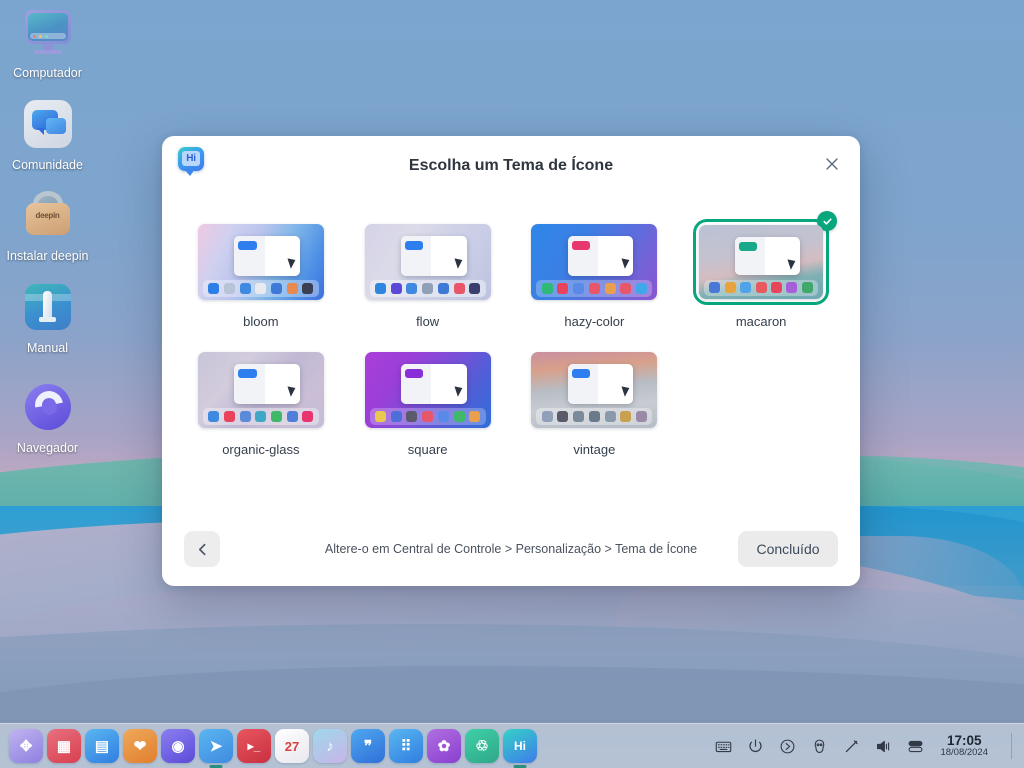  Describe the element at coordinates (964, 740) in the screenshot. I see `clock-time: 17:05` at that location.